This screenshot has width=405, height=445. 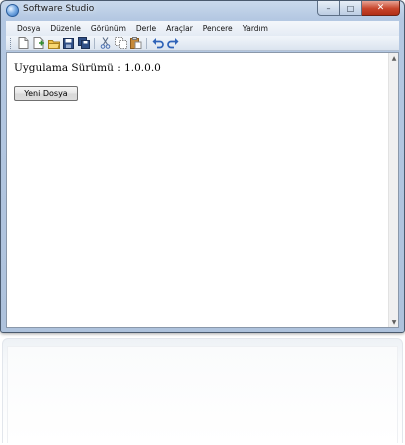 I want to click on caption-buttons: – □ ✕, so click(x=358, y=9).